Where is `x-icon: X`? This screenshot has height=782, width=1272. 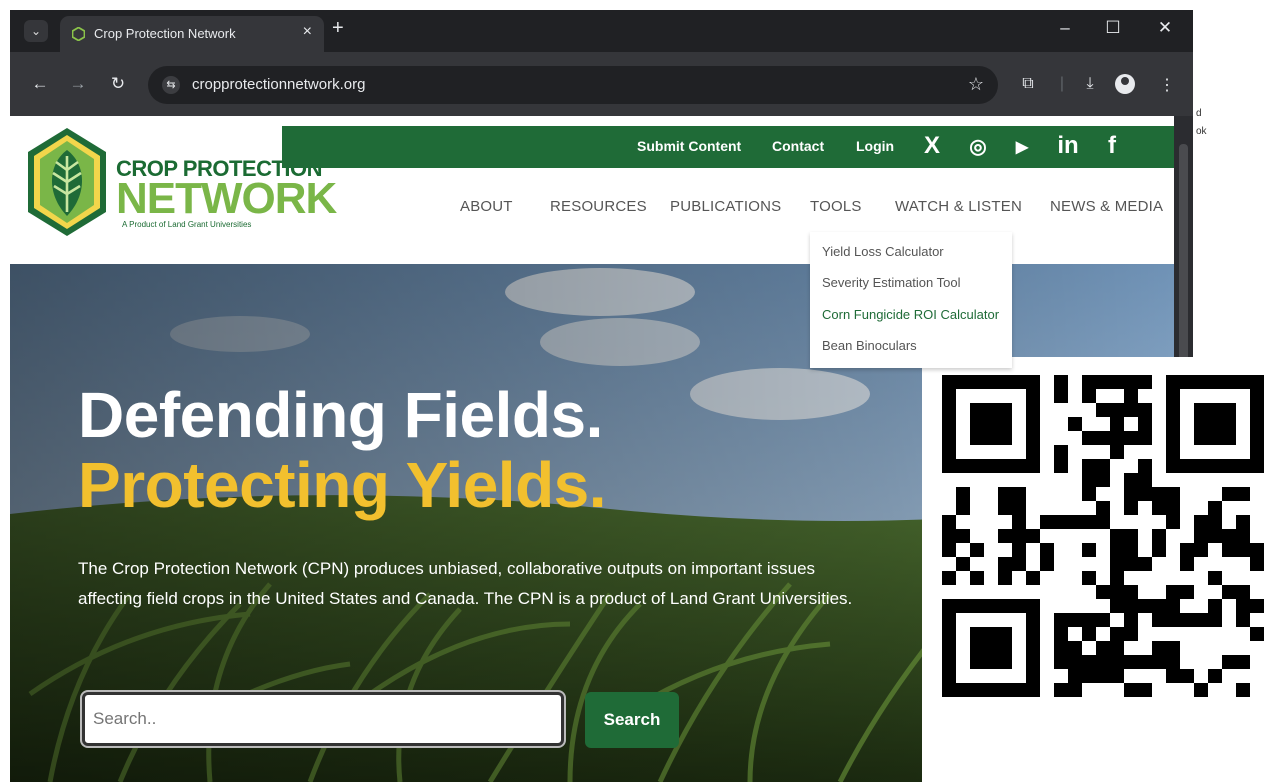
x-icon: X is located at coordinates (932, 146).